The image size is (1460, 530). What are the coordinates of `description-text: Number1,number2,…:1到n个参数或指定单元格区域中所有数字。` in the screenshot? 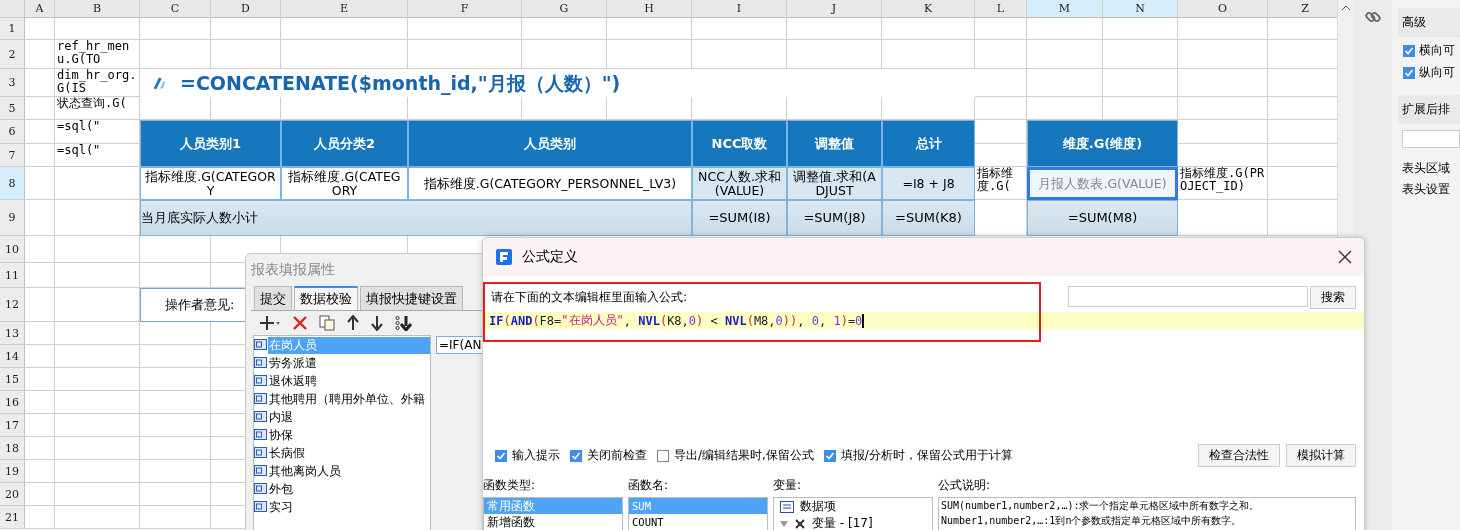 It's located at (1091, 521).